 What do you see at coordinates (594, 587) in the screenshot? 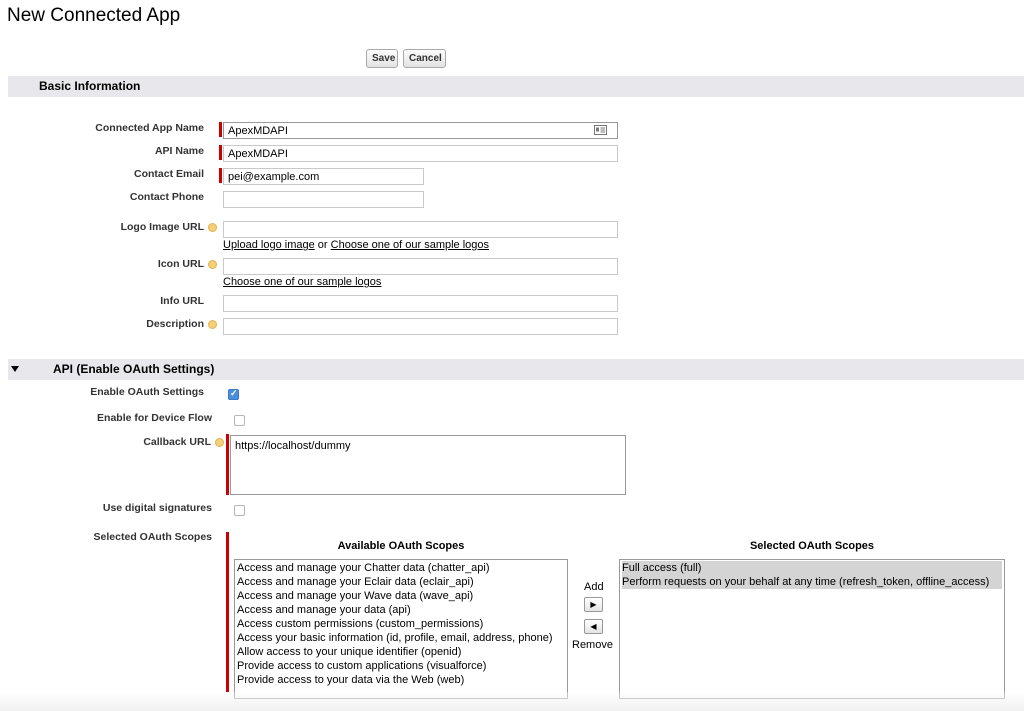
I see `add-label: Add` at bounding box center [594, 587].